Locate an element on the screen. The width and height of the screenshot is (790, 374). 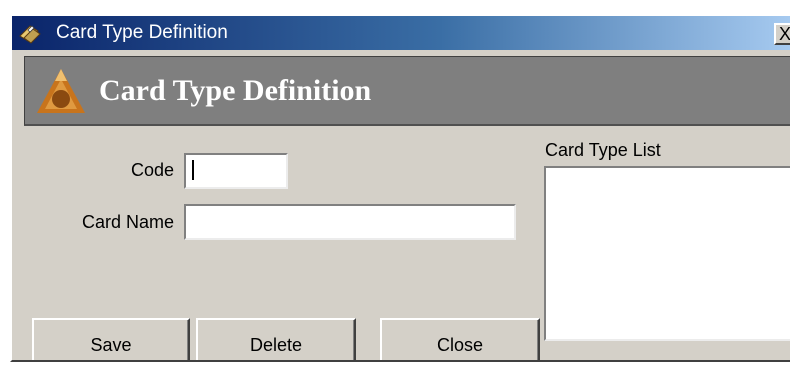
card-name-field is located at coordinates (350, 222).